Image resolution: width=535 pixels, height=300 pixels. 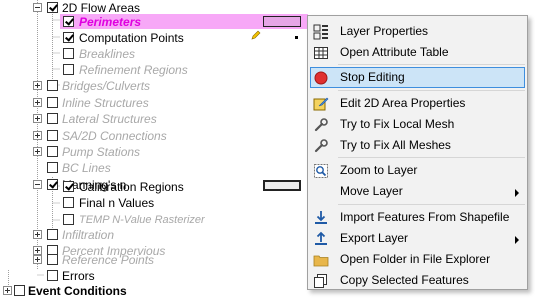 What do you see at coordinates (374, 238) in the screenshot?
I see `menu-item-label: Export Layer` at bounding box center [374, 238].